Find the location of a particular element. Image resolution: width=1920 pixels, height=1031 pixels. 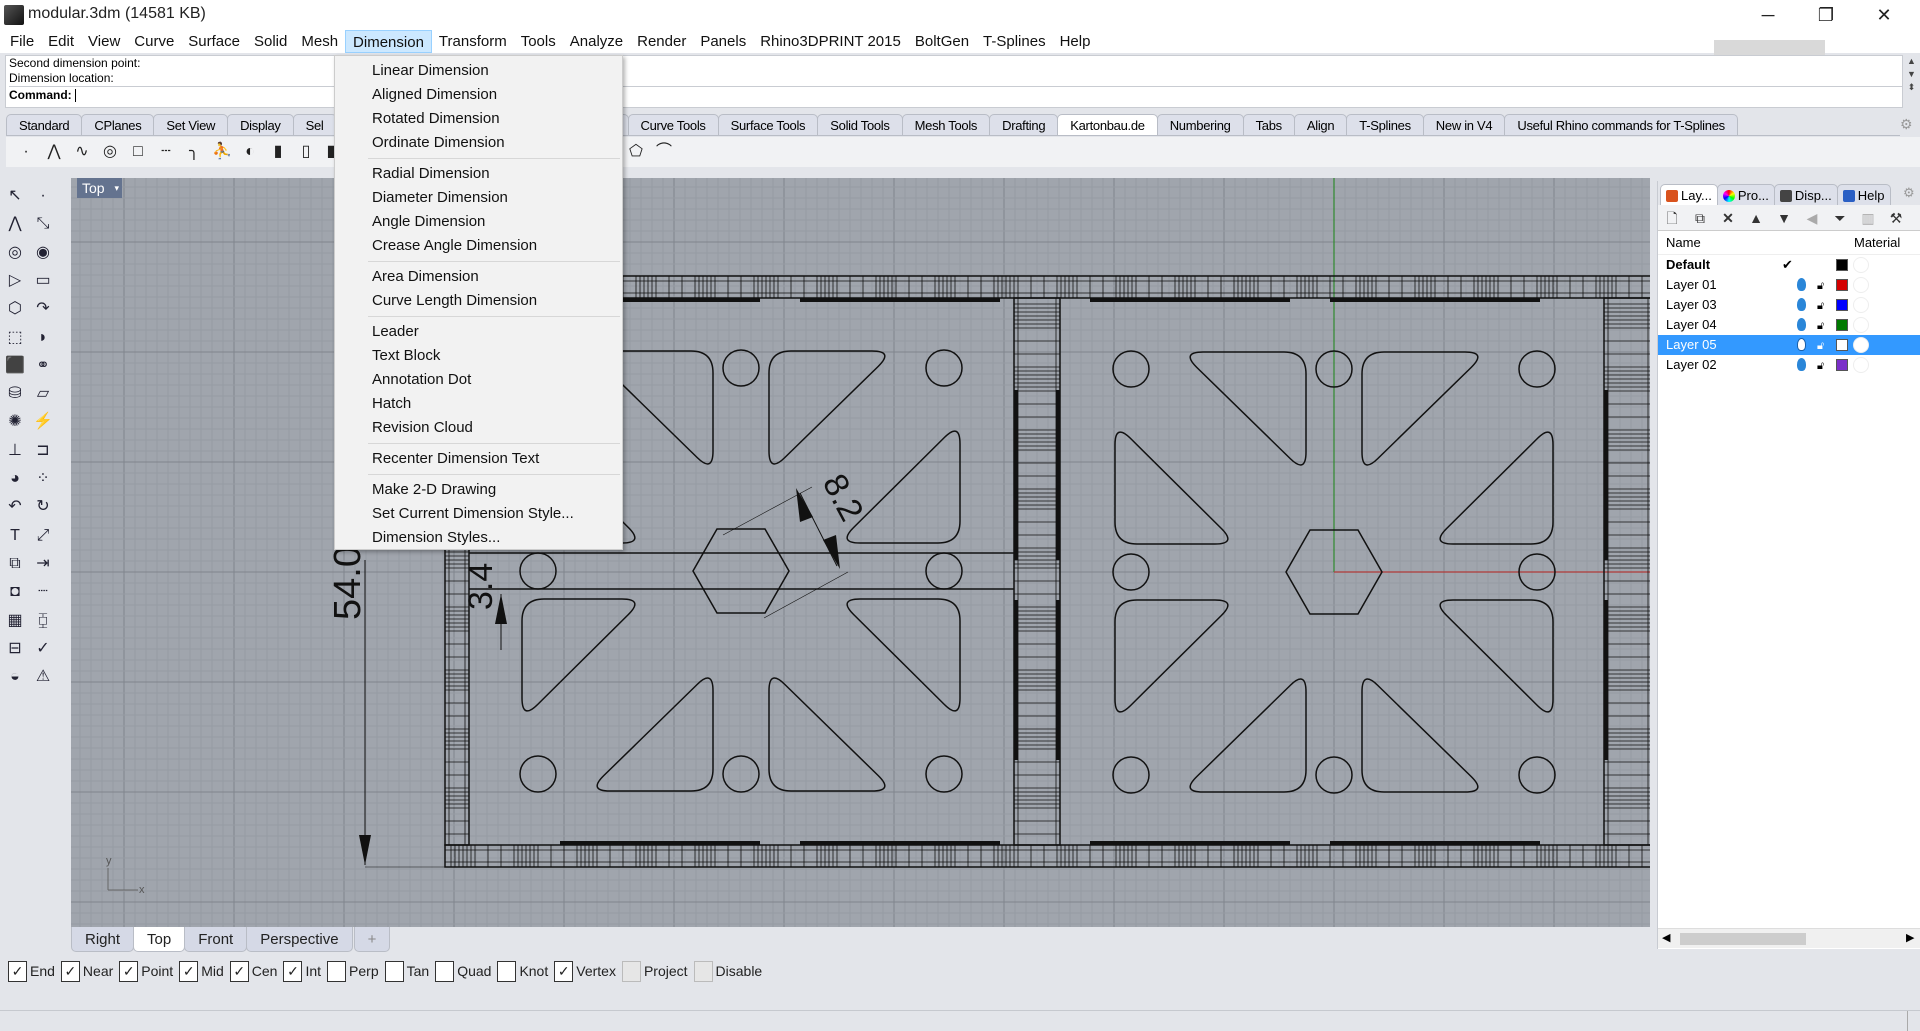

blend-icon: ↻ is located at coordinates (43, 507).